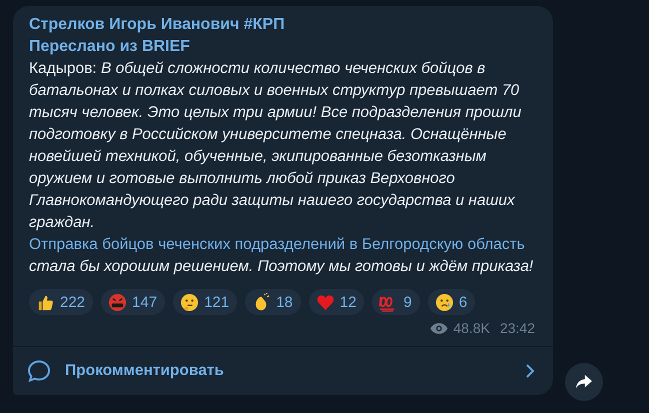 This screenshot has width=649, height=413. I want to click on channel-name: Стрелков Игорь Иванович #КРП, so click(284, 25).